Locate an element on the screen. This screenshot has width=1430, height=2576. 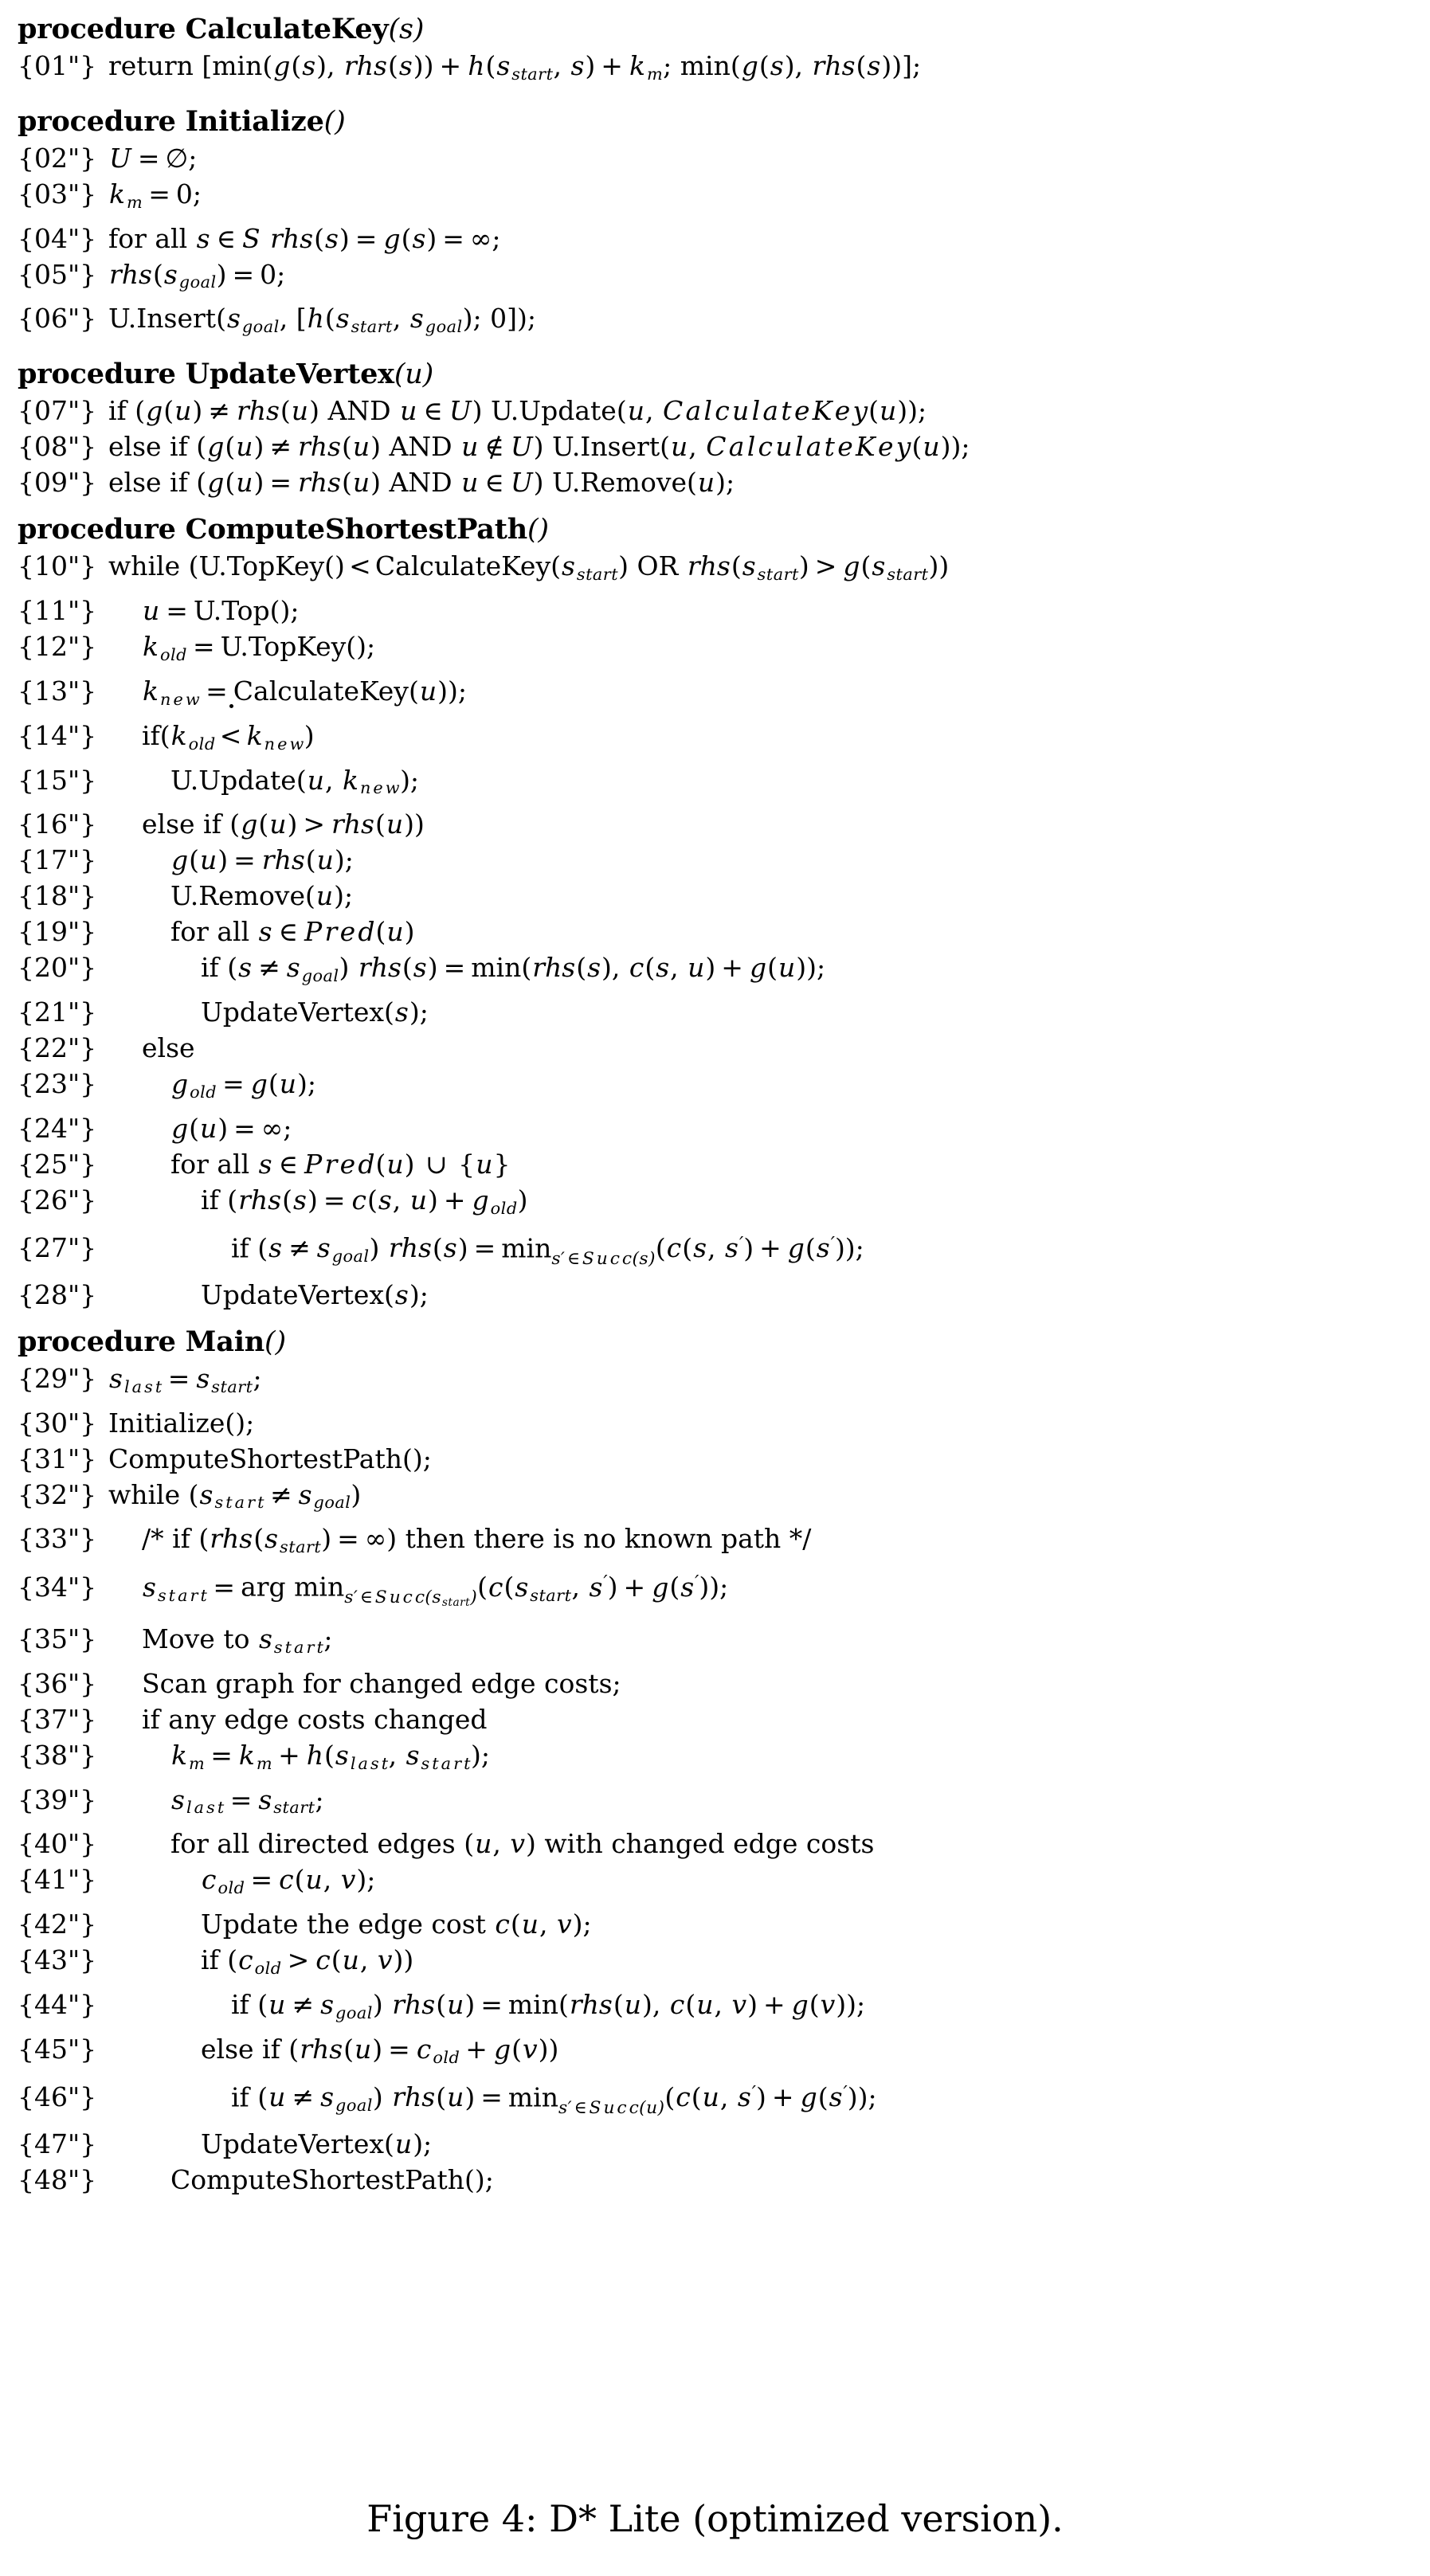
line-body: U = ∅; is located at coordinates (153, 158).